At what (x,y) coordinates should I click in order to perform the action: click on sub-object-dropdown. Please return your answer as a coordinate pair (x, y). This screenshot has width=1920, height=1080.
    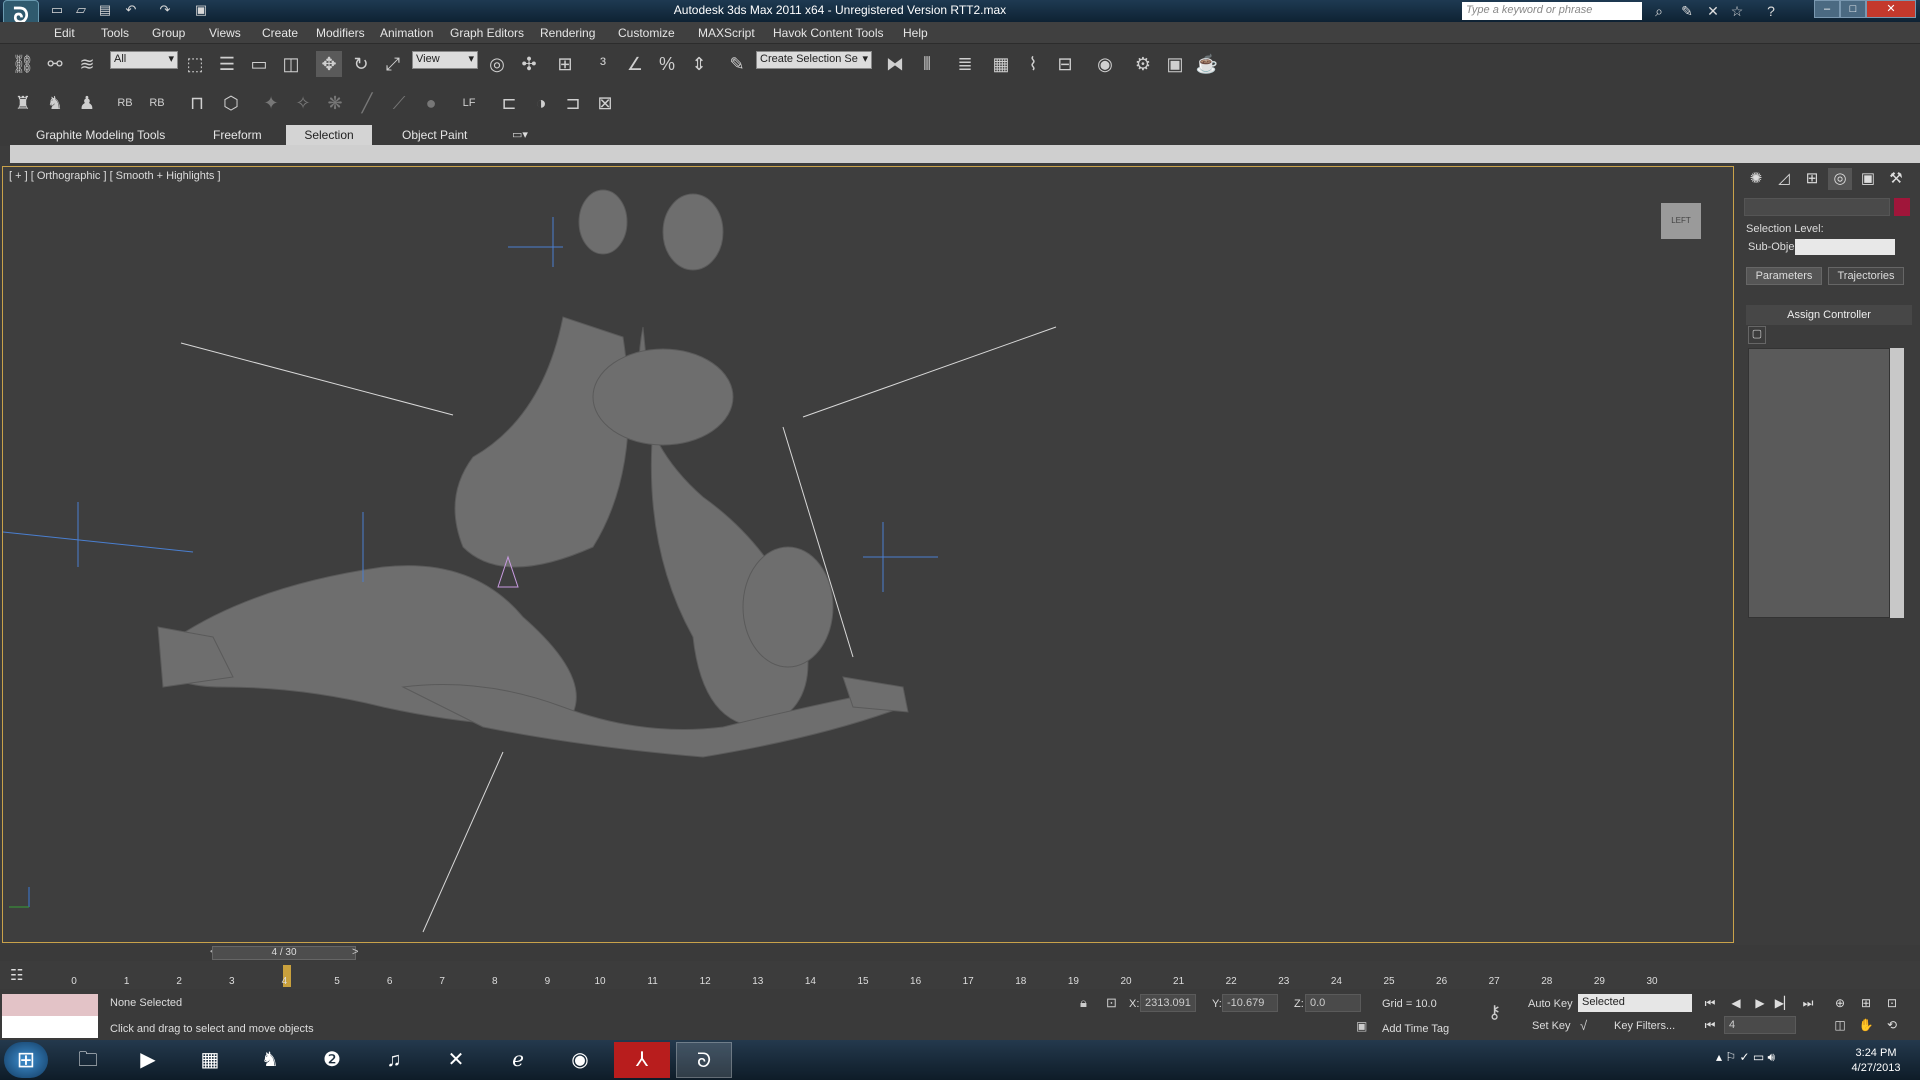
    Looking at the image, I should click on (1845, 247).